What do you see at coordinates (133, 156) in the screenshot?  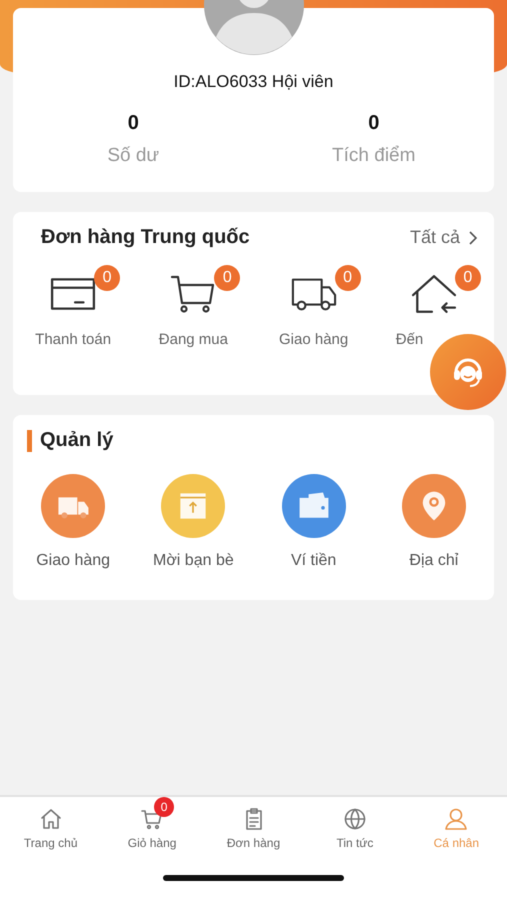 I see `stat-label: Số dư` at bounding box center [133, 156].